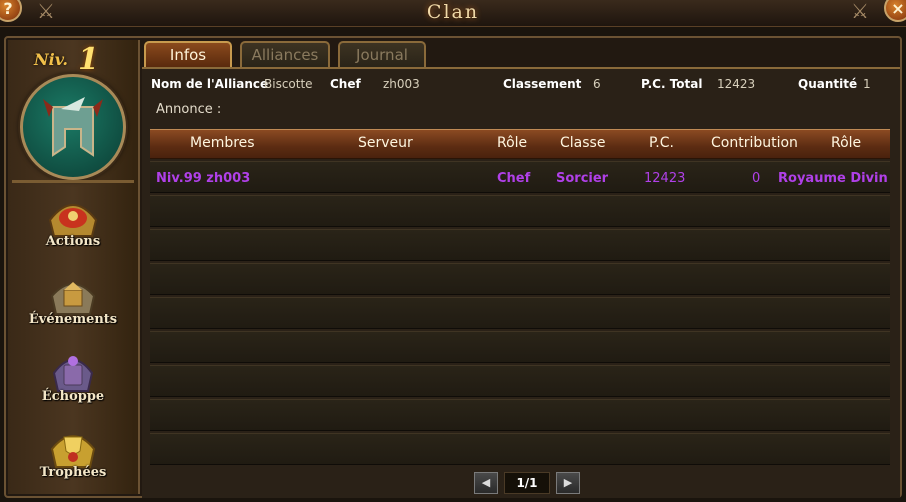  Describe the element at coordinates (385, 143) in the screenshot. I see `column-header-server: Serveur` at that location.